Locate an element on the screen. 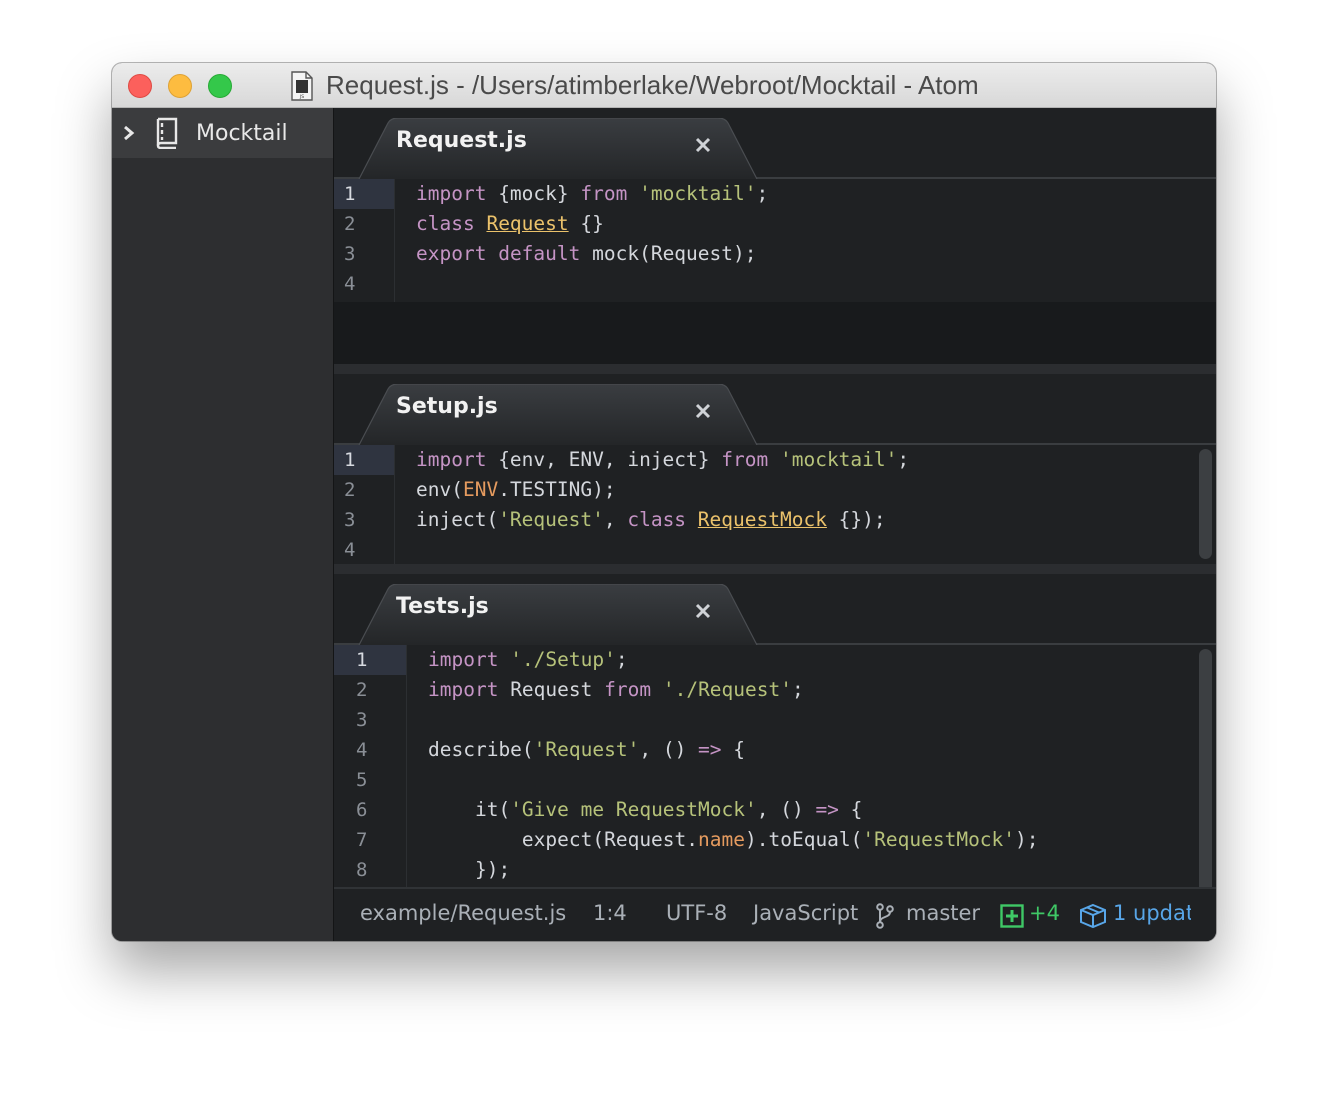 The height and width of the screenshot is (1102, 1328). line-number: 5 is located at coordinates (370, 780).